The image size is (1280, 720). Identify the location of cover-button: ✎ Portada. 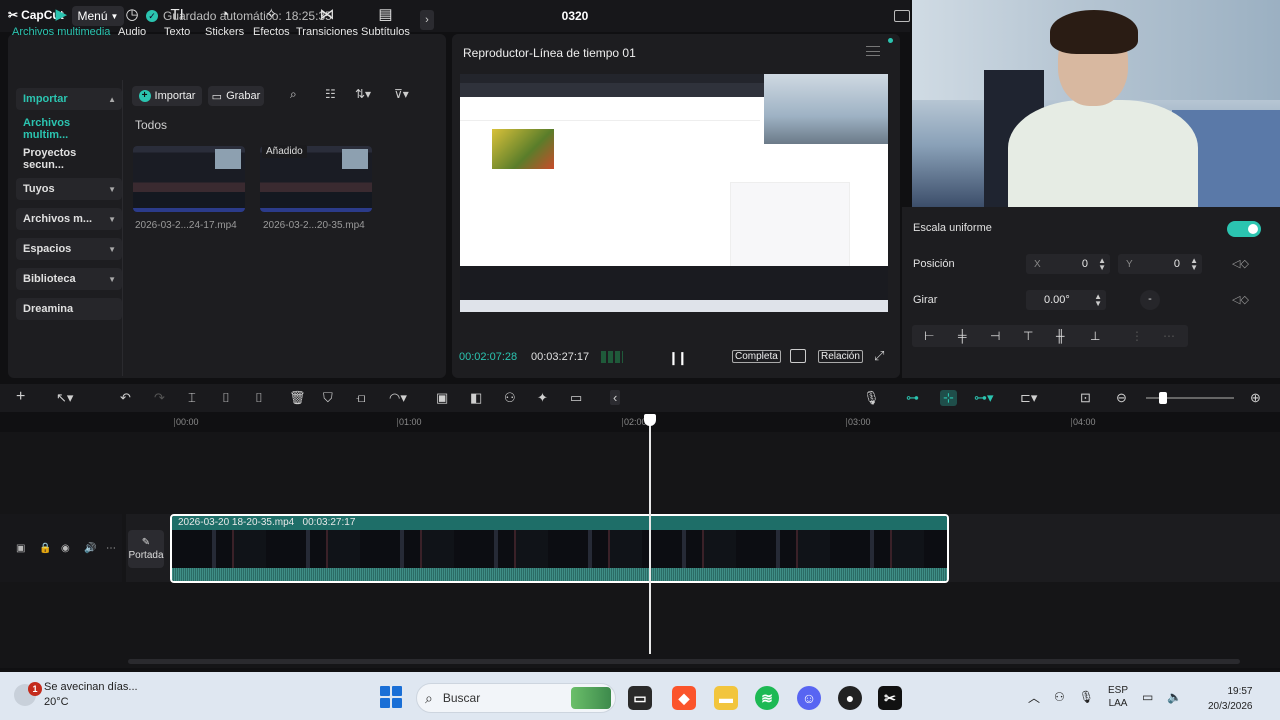
(146, 549).